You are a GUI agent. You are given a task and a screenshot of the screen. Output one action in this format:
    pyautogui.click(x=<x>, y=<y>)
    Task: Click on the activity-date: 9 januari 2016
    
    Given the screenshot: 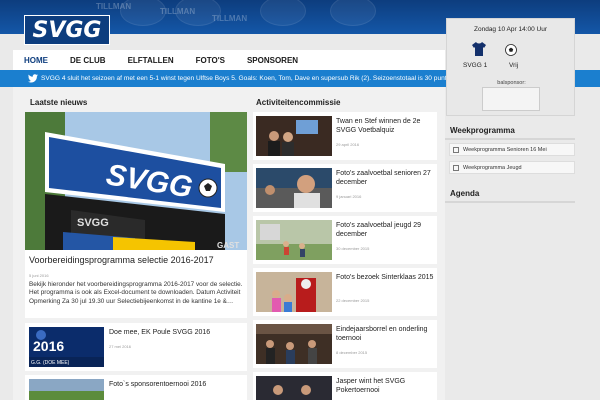 What is the action you would take?
    pyautogui.click(x=349, y=196)
    